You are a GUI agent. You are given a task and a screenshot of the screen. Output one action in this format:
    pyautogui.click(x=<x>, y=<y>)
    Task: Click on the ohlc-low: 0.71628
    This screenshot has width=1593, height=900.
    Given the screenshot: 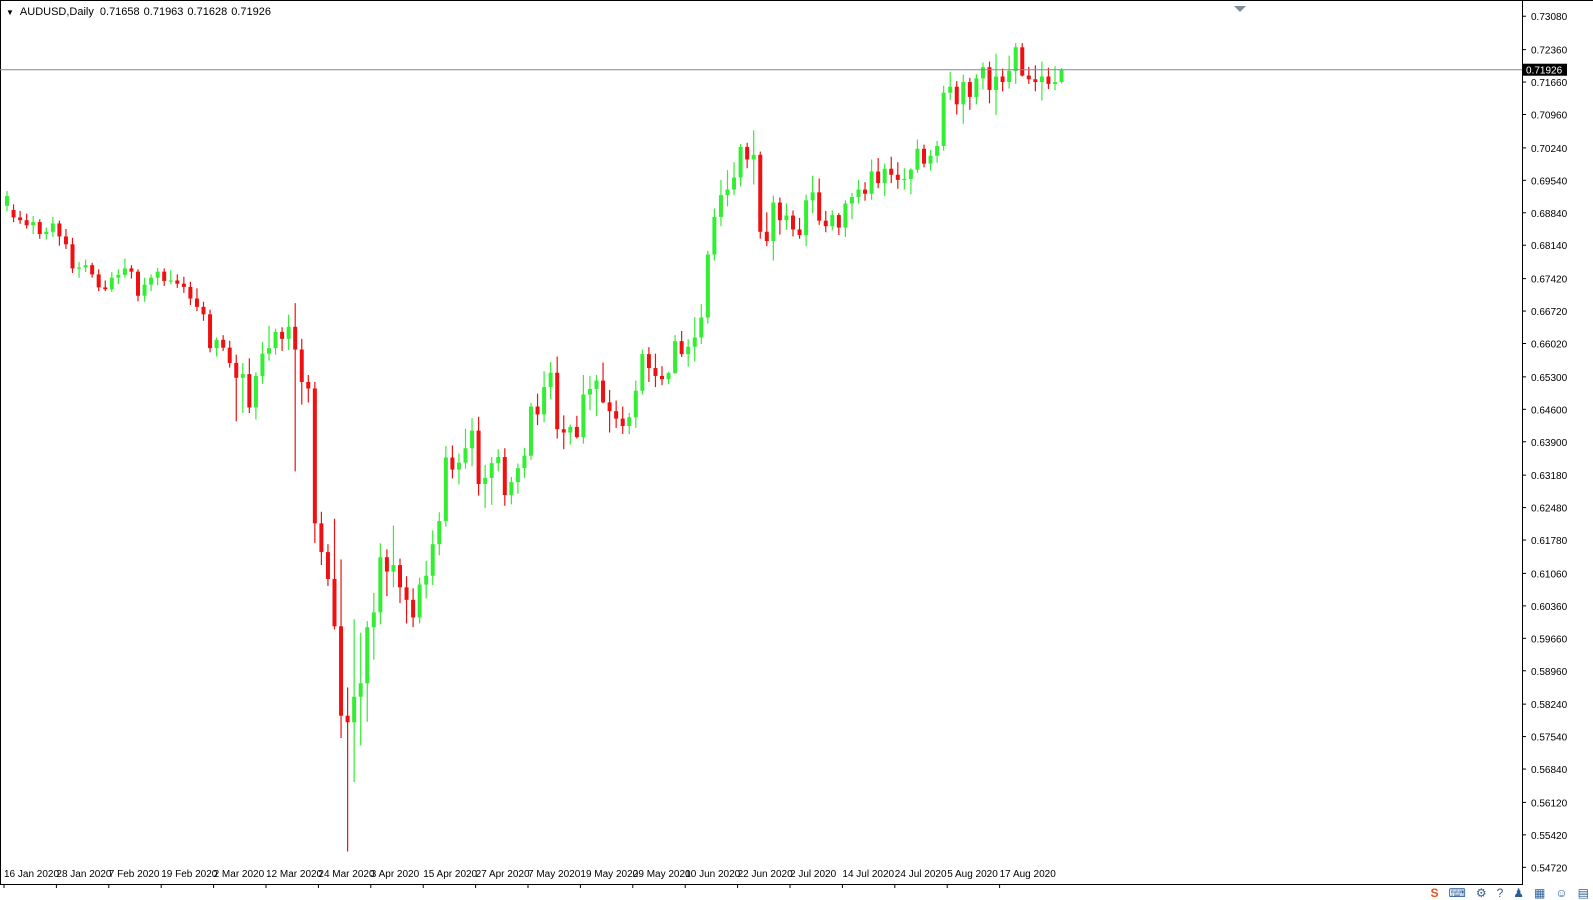 What is the action you would take?
    pyautogui.click(x=207, y=12)
    